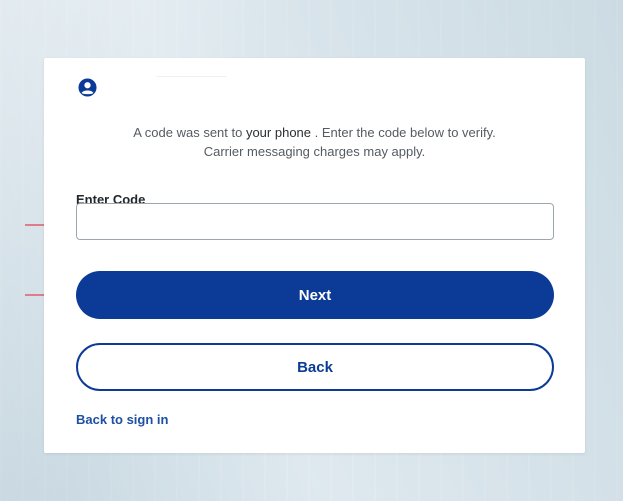 This screenshot has height=501, width=623. Describe the element at coordinates (315, 295) in the screenshot. I see `next-button: Next` at that location.